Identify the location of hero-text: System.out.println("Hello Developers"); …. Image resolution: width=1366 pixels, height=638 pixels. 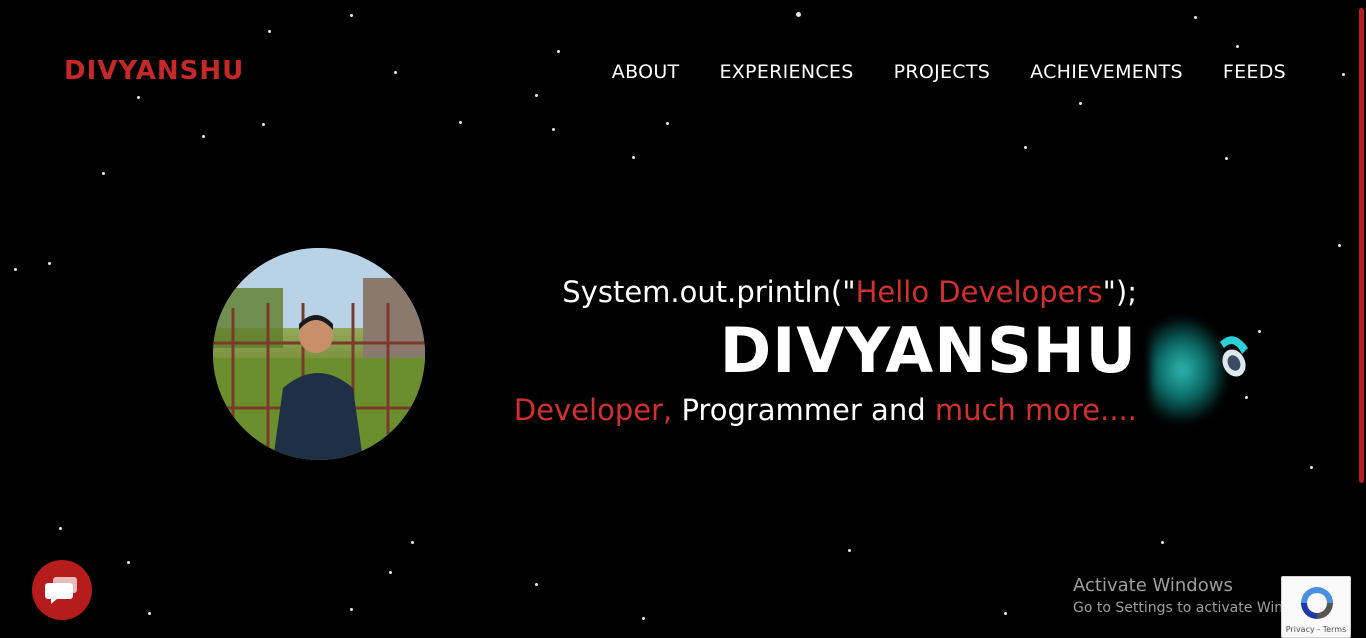
(788, 351).